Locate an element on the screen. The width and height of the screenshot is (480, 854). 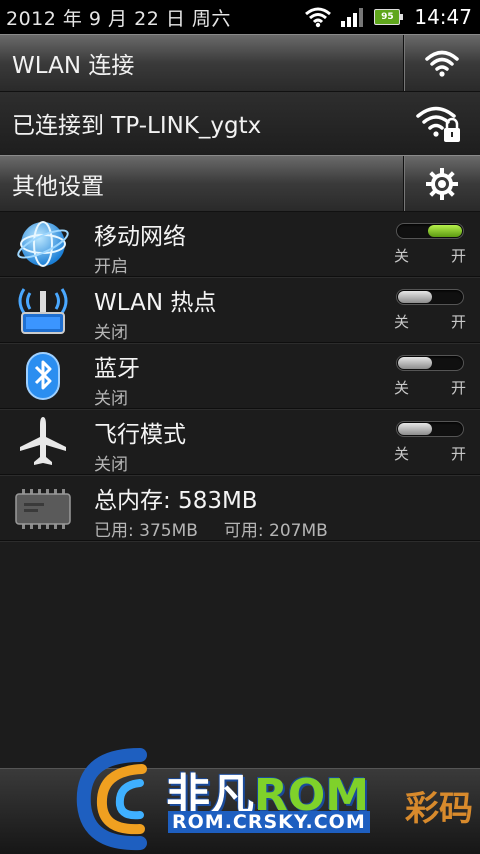
wlan-connection-row: 已连接到 TP-LINK_ygtx is located at coordinates (240, 123).